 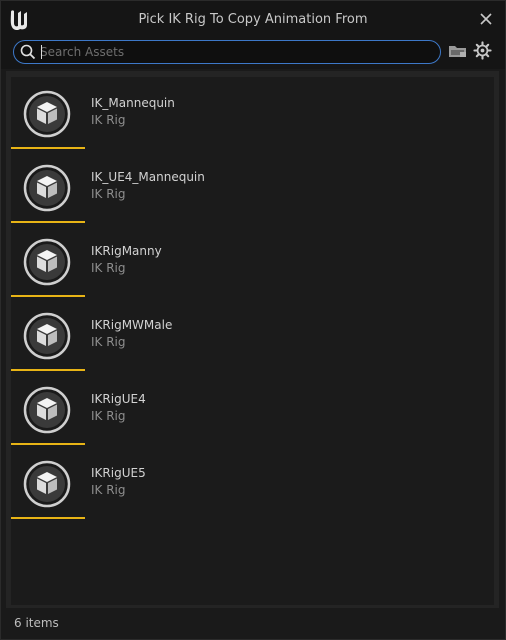 I want to click on asset-row: IKRigMWMale IK Rig, so click(x=252, y=340).